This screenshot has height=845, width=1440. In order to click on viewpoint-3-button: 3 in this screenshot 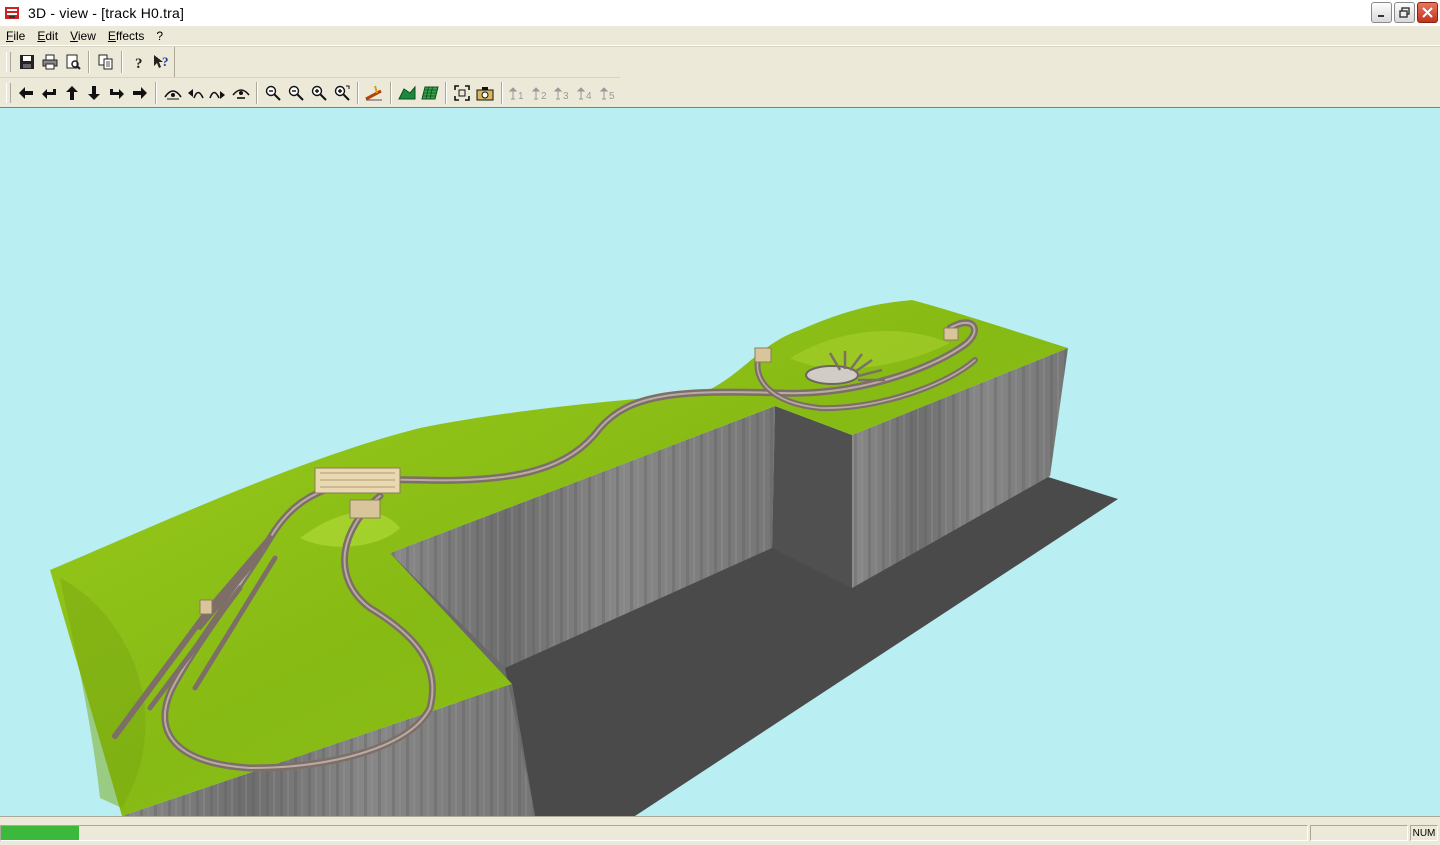, I will do `click(563, 93)`.